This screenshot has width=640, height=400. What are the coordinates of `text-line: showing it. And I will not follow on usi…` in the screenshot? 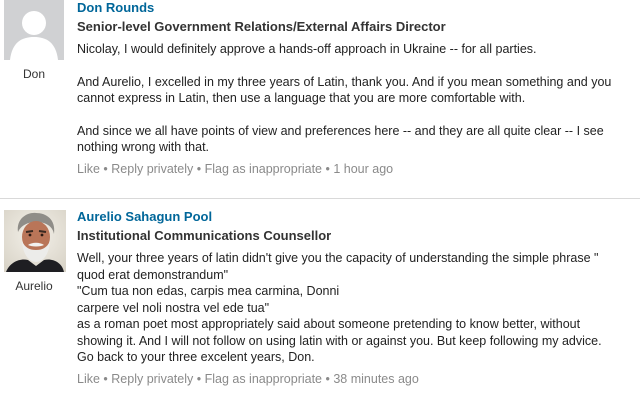 It's located at (339, 340).